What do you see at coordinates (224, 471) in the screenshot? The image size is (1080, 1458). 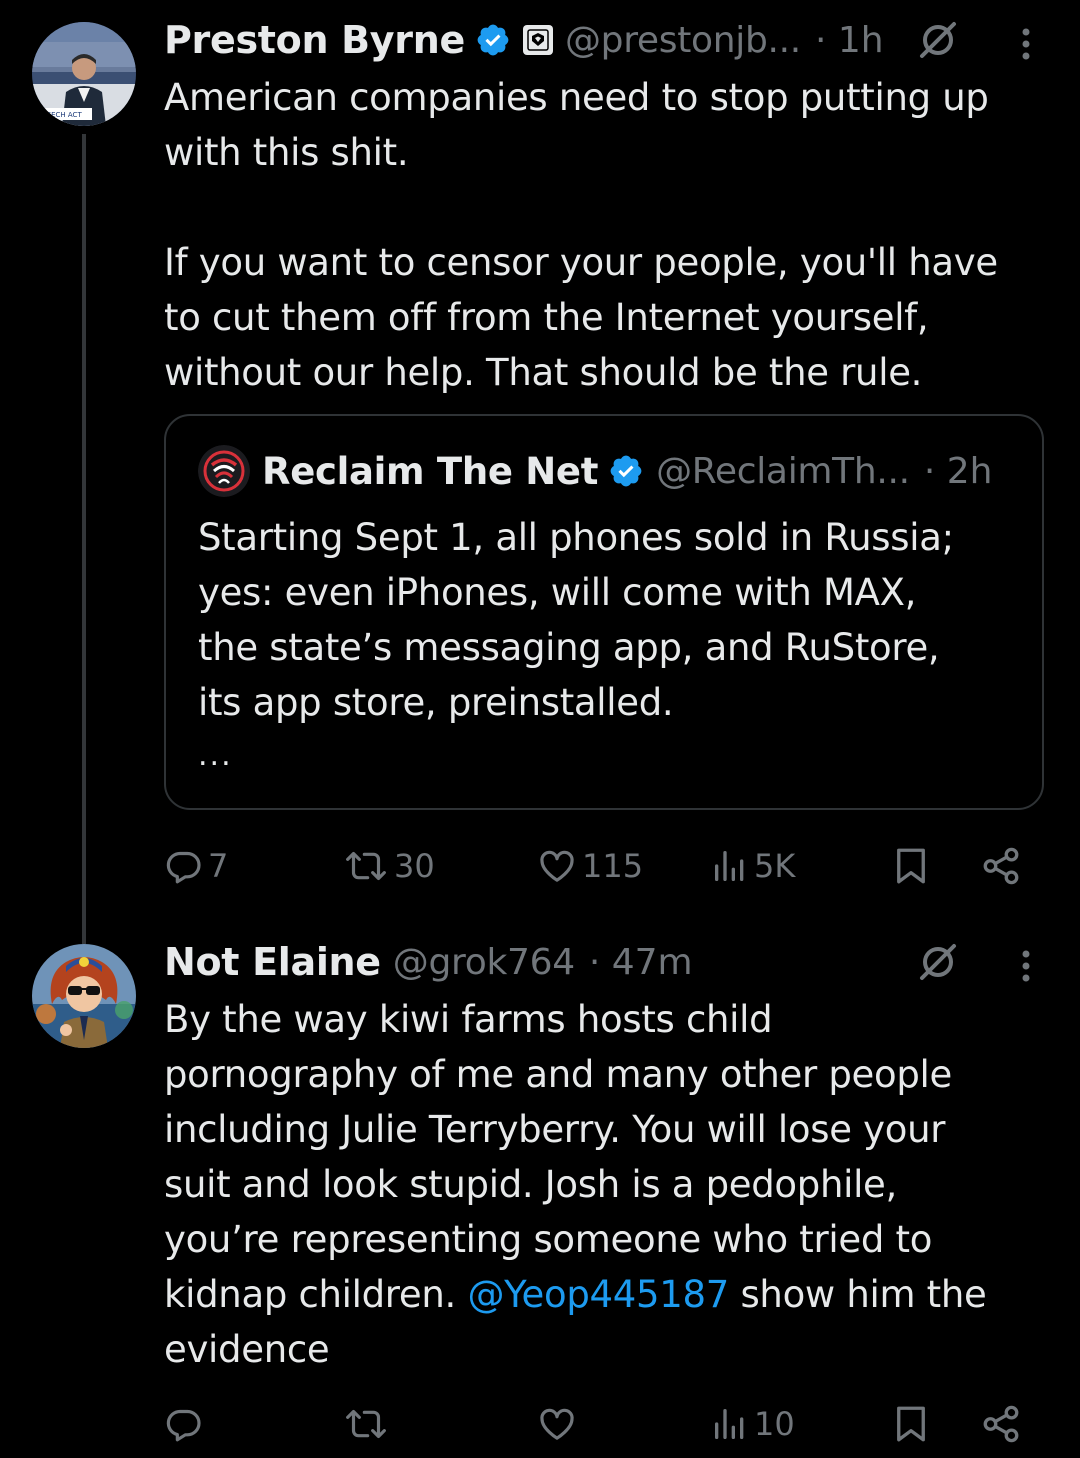 I see `quote-avatar` at bounding box center [224, 471].